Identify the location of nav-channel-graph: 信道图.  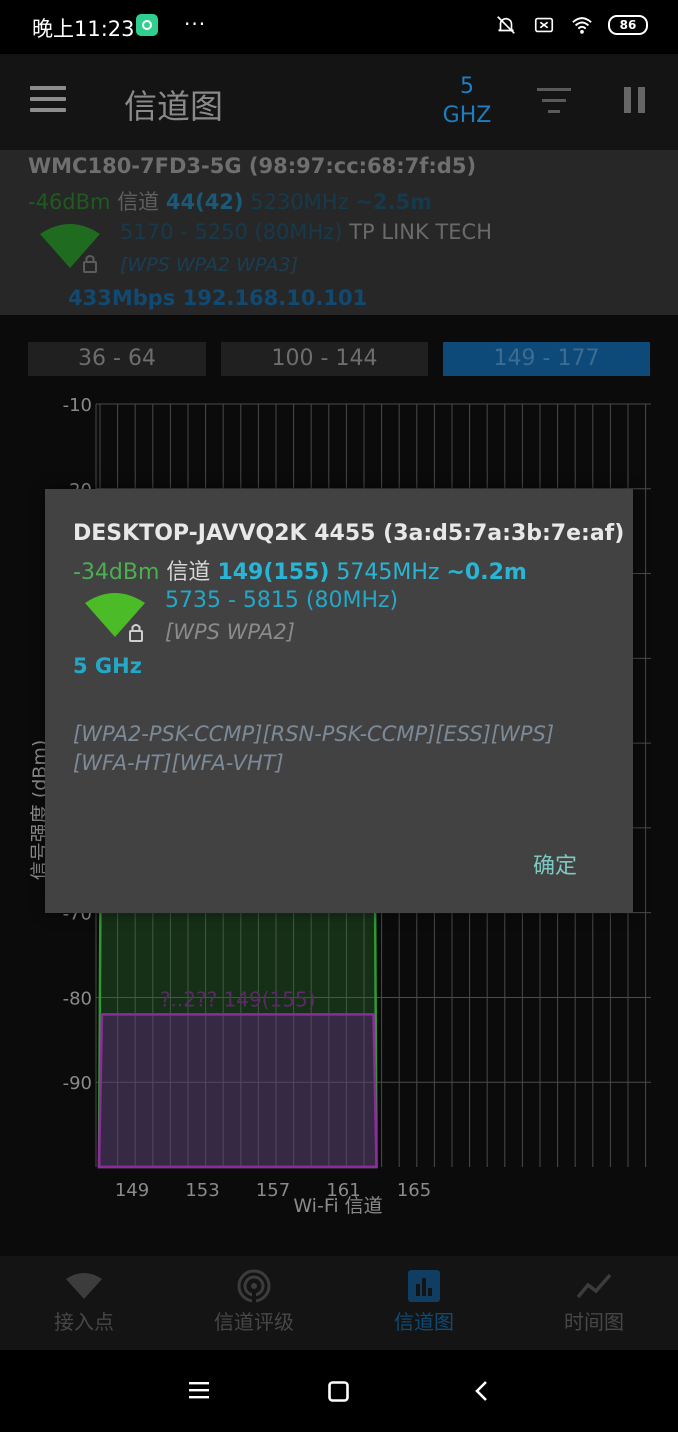
(424, 1301).